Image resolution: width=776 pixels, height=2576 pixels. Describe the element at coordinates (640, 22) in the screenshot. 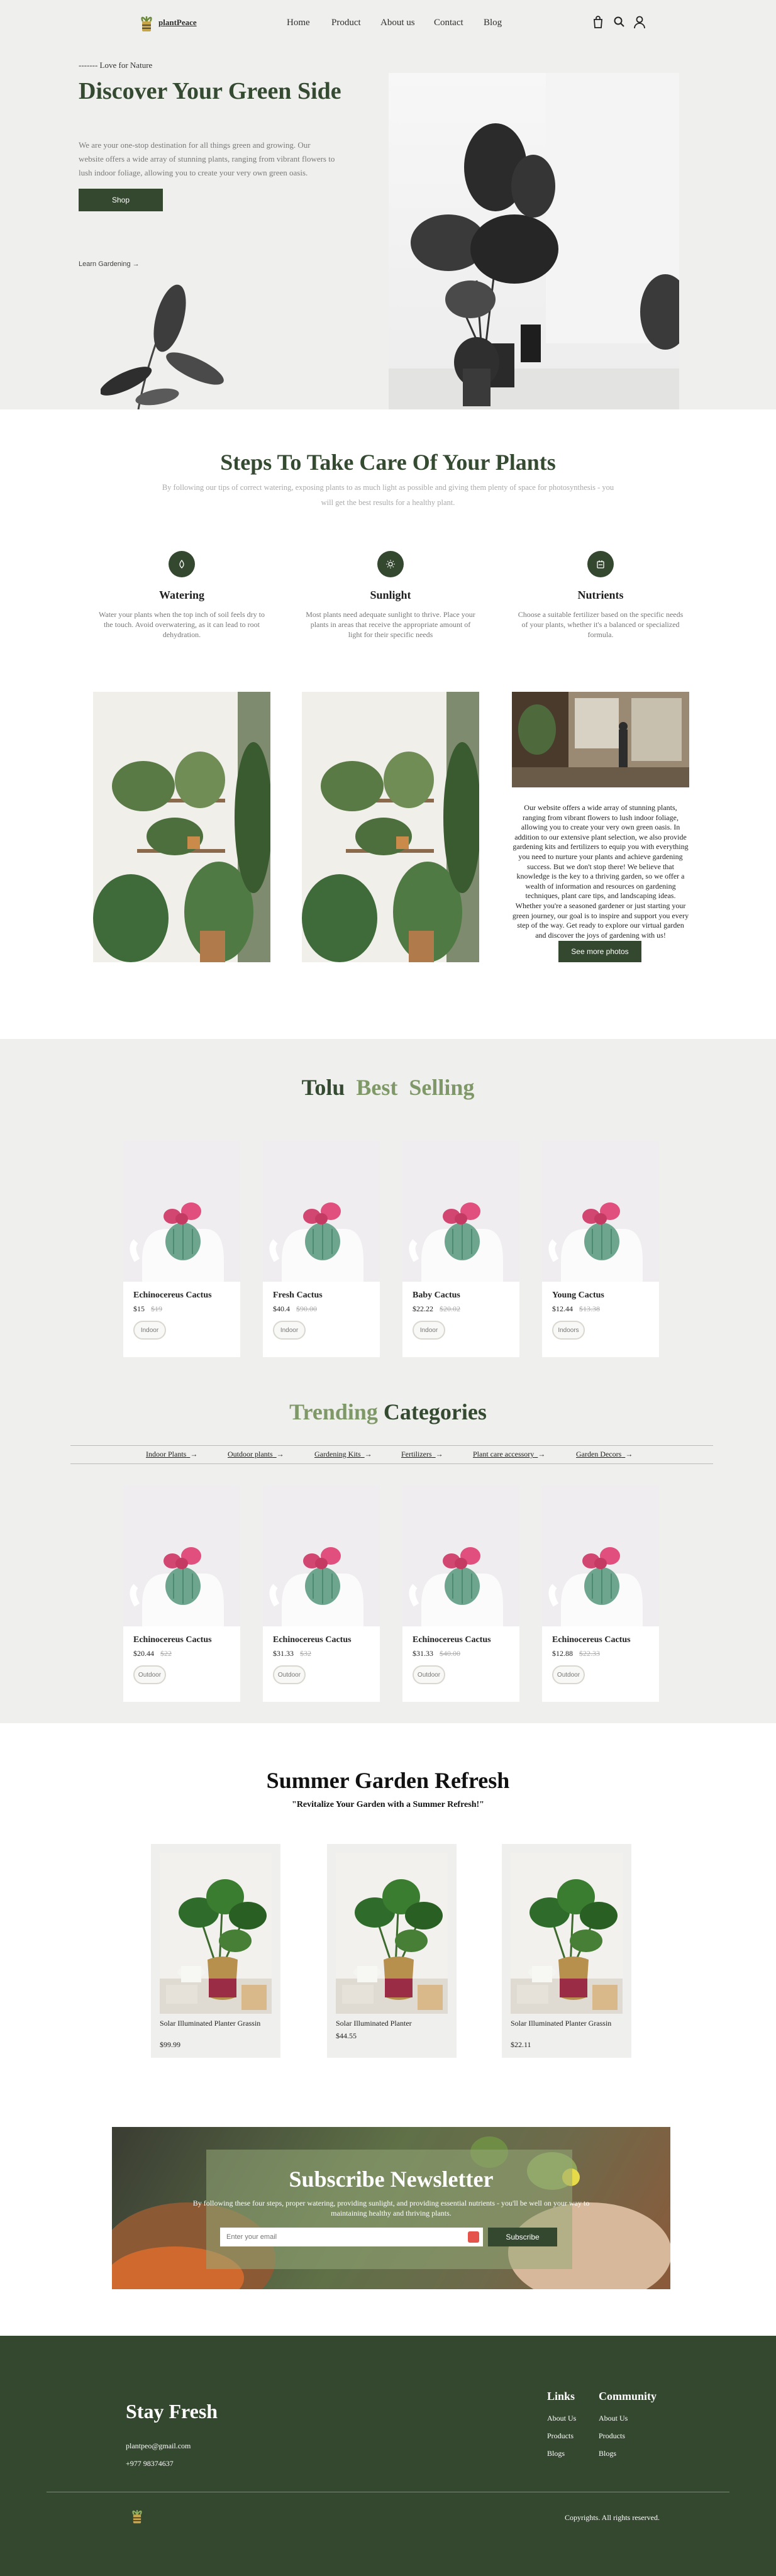

I see `user-icon` at that location.